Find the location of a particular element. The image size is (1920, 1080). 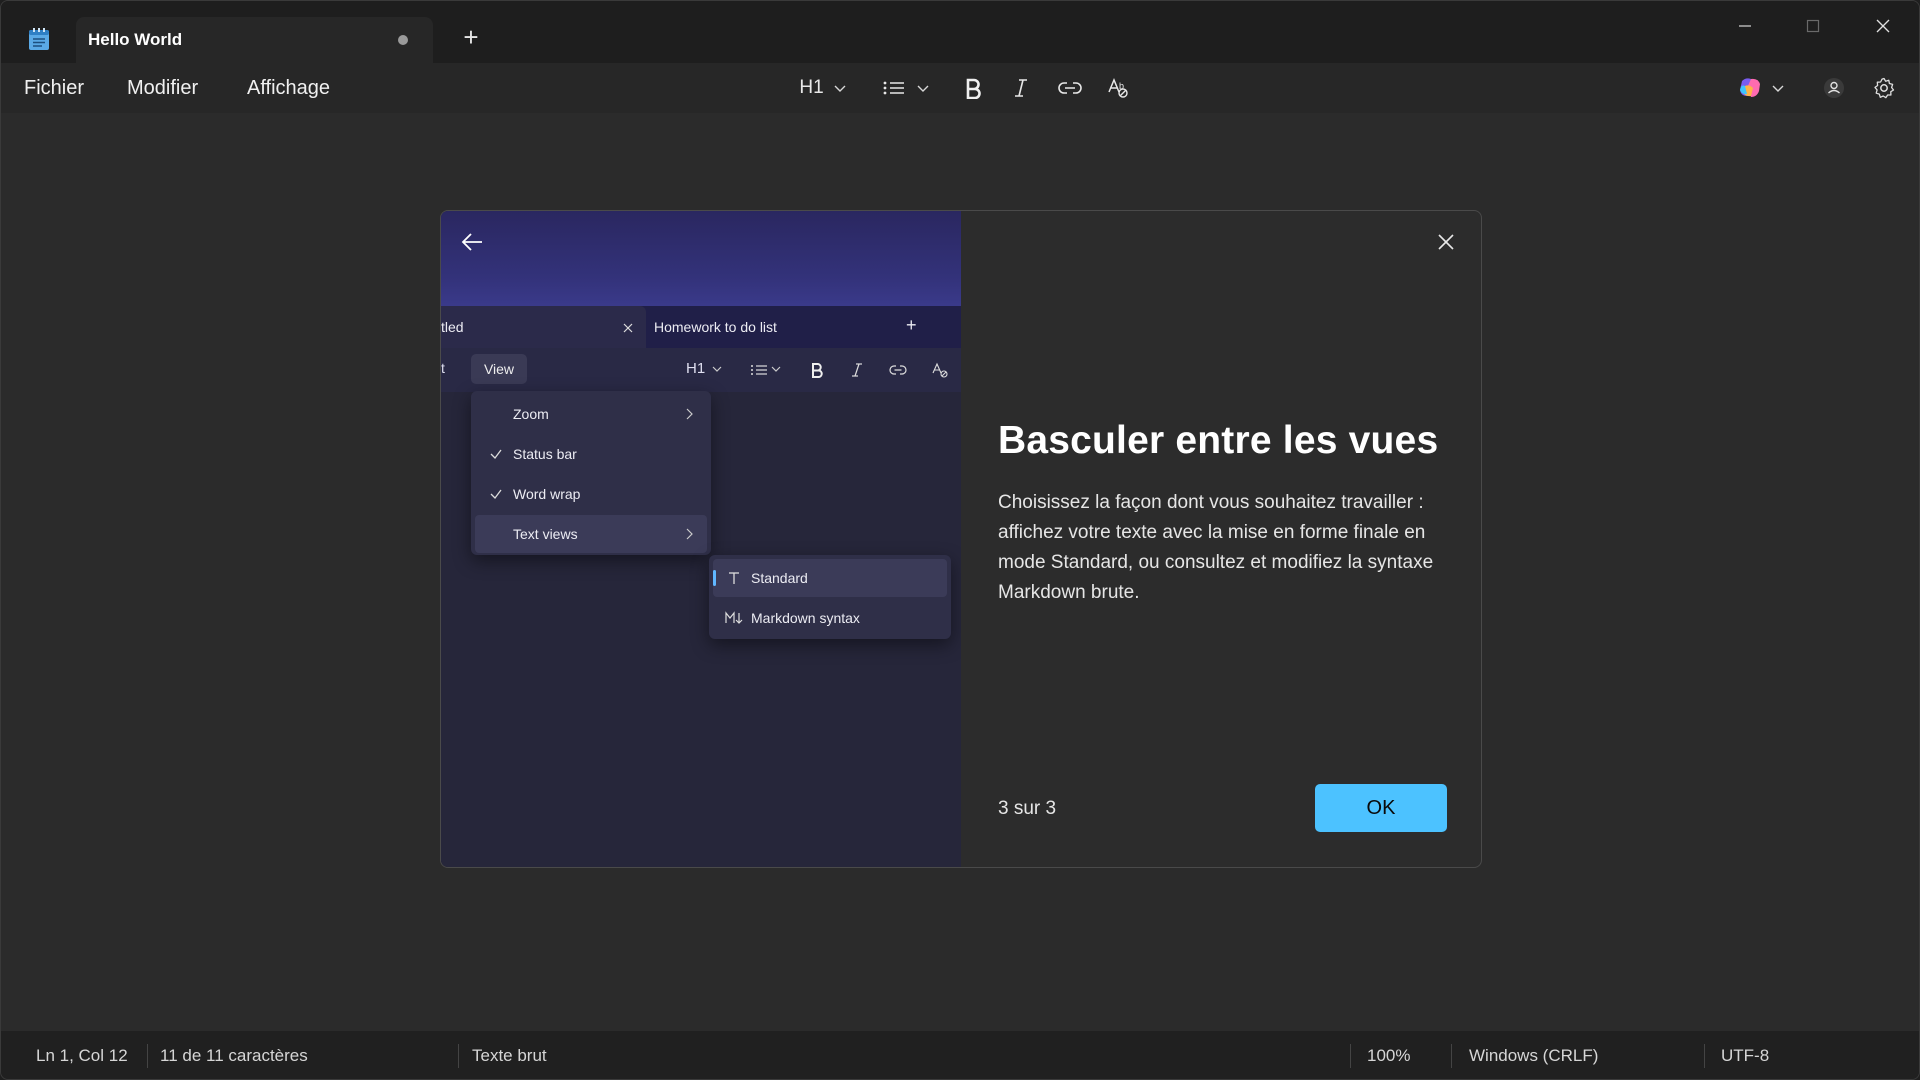

minimize-button is located at coordinates (1745, 26).